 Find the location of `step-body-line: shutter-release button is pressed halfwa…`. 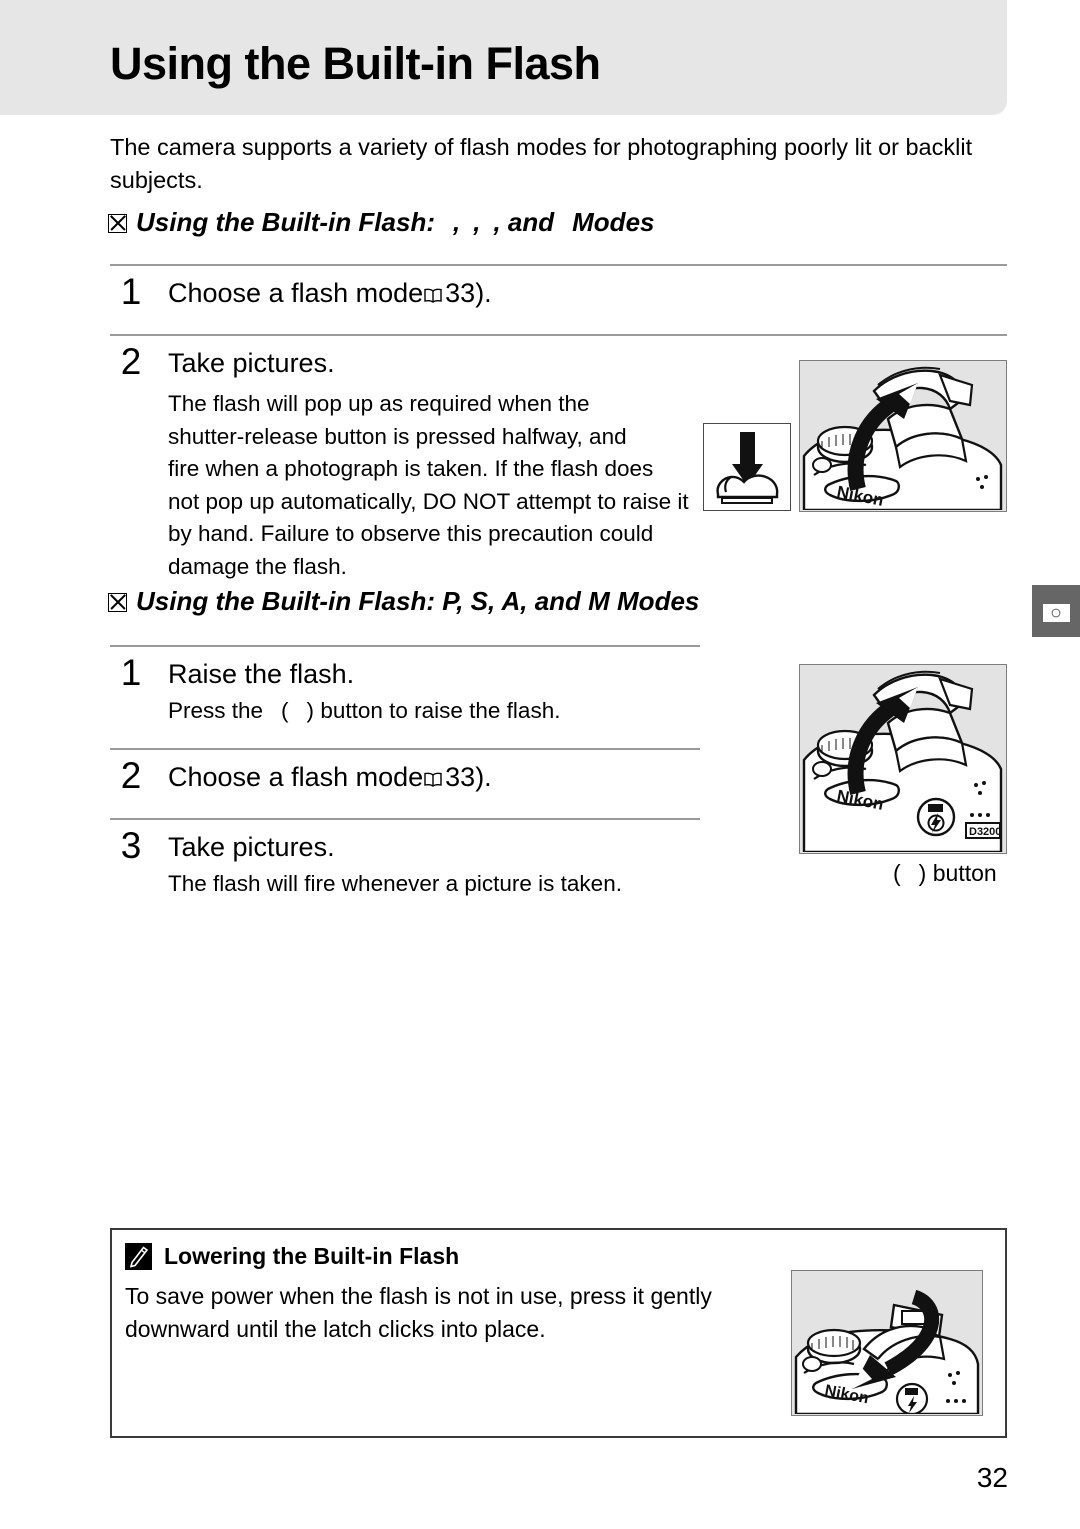

step-body-line: shutter-release button is pressed halfwa… is located at coordinates (397, 436).